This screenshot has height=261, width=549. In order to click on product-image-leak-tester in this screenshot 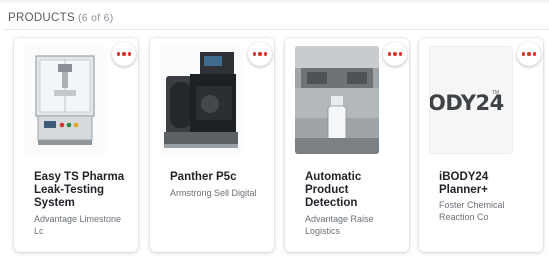, I will do `click(66, 100)`.